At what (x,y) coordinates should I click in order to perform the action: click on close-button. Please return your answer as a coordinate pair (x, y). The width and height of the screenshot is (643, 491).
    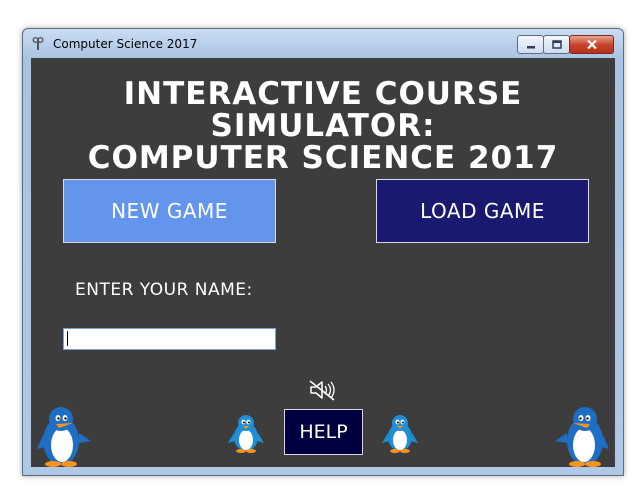
    Looking at the image, I should click on (591, 44).